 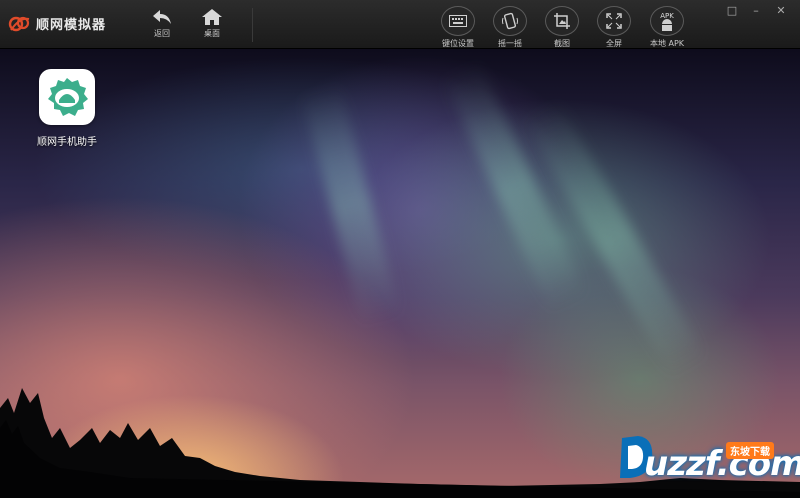 I want to click on keymap-label: 键位设置, so click(x=458, y=43).